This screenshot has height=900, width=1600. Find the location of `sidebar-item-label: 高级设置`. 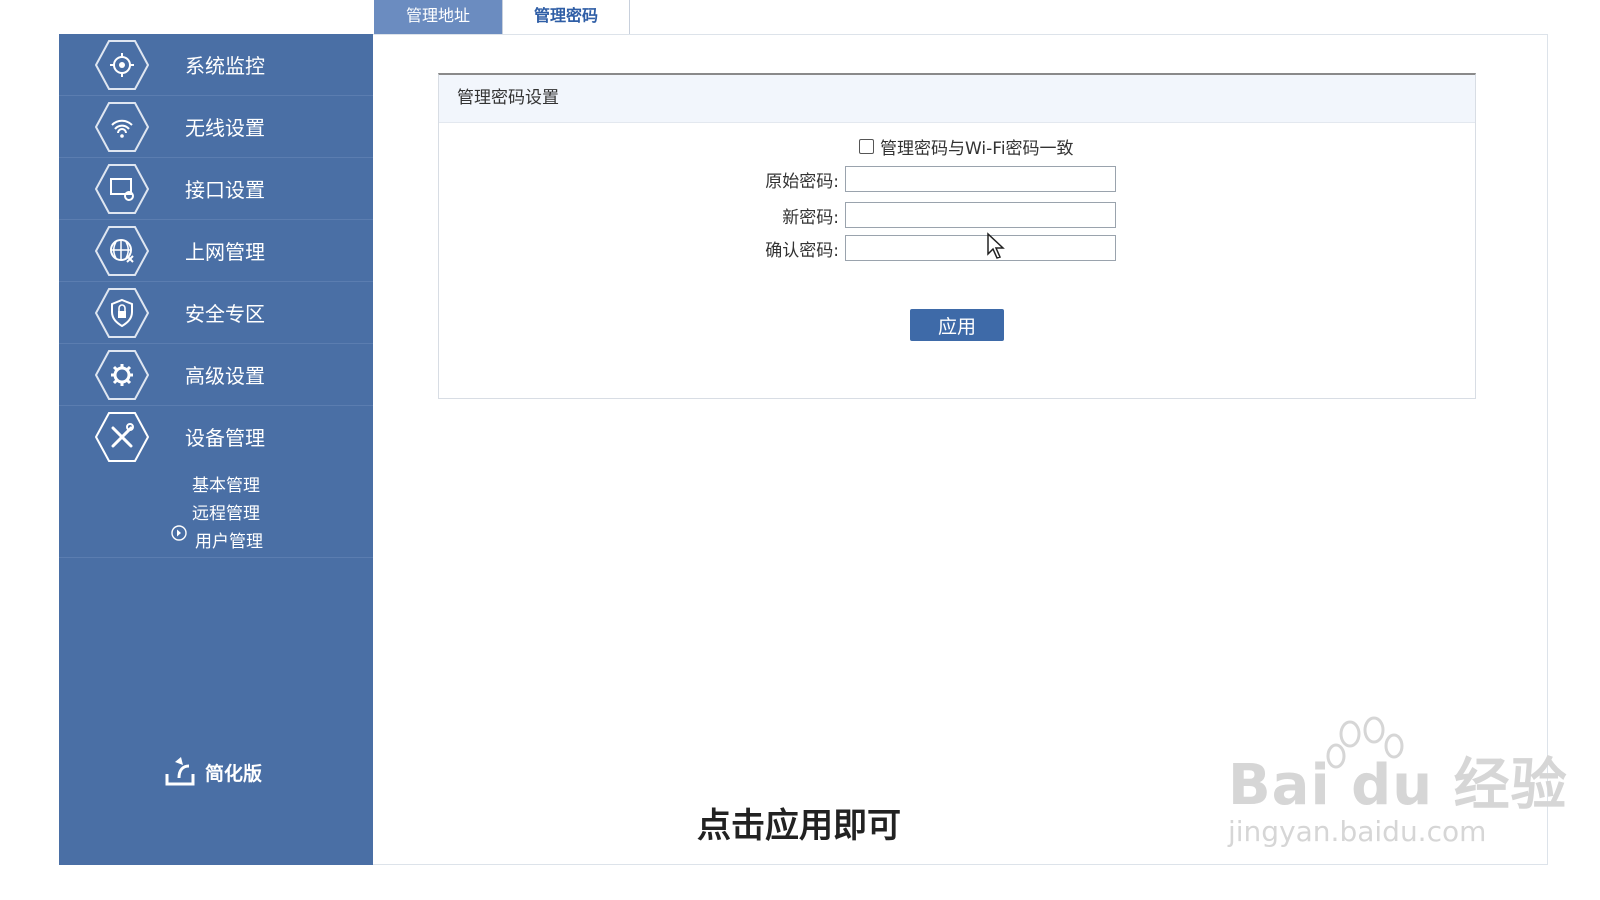

sidebar-item-label: 高级设置 is located at coordinates (225, 376).